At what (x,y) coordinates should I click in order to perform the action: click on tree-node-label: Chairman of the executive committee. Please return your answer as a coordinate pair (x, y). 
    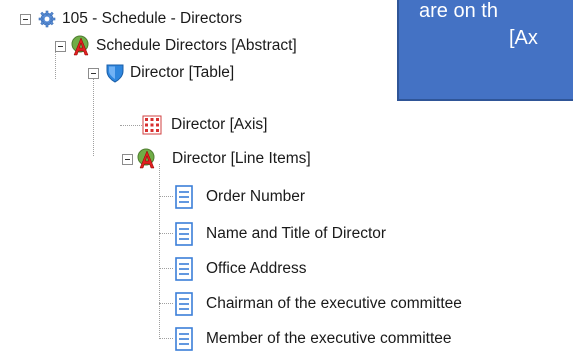
    Looking at the image, I should click on (334, 303).